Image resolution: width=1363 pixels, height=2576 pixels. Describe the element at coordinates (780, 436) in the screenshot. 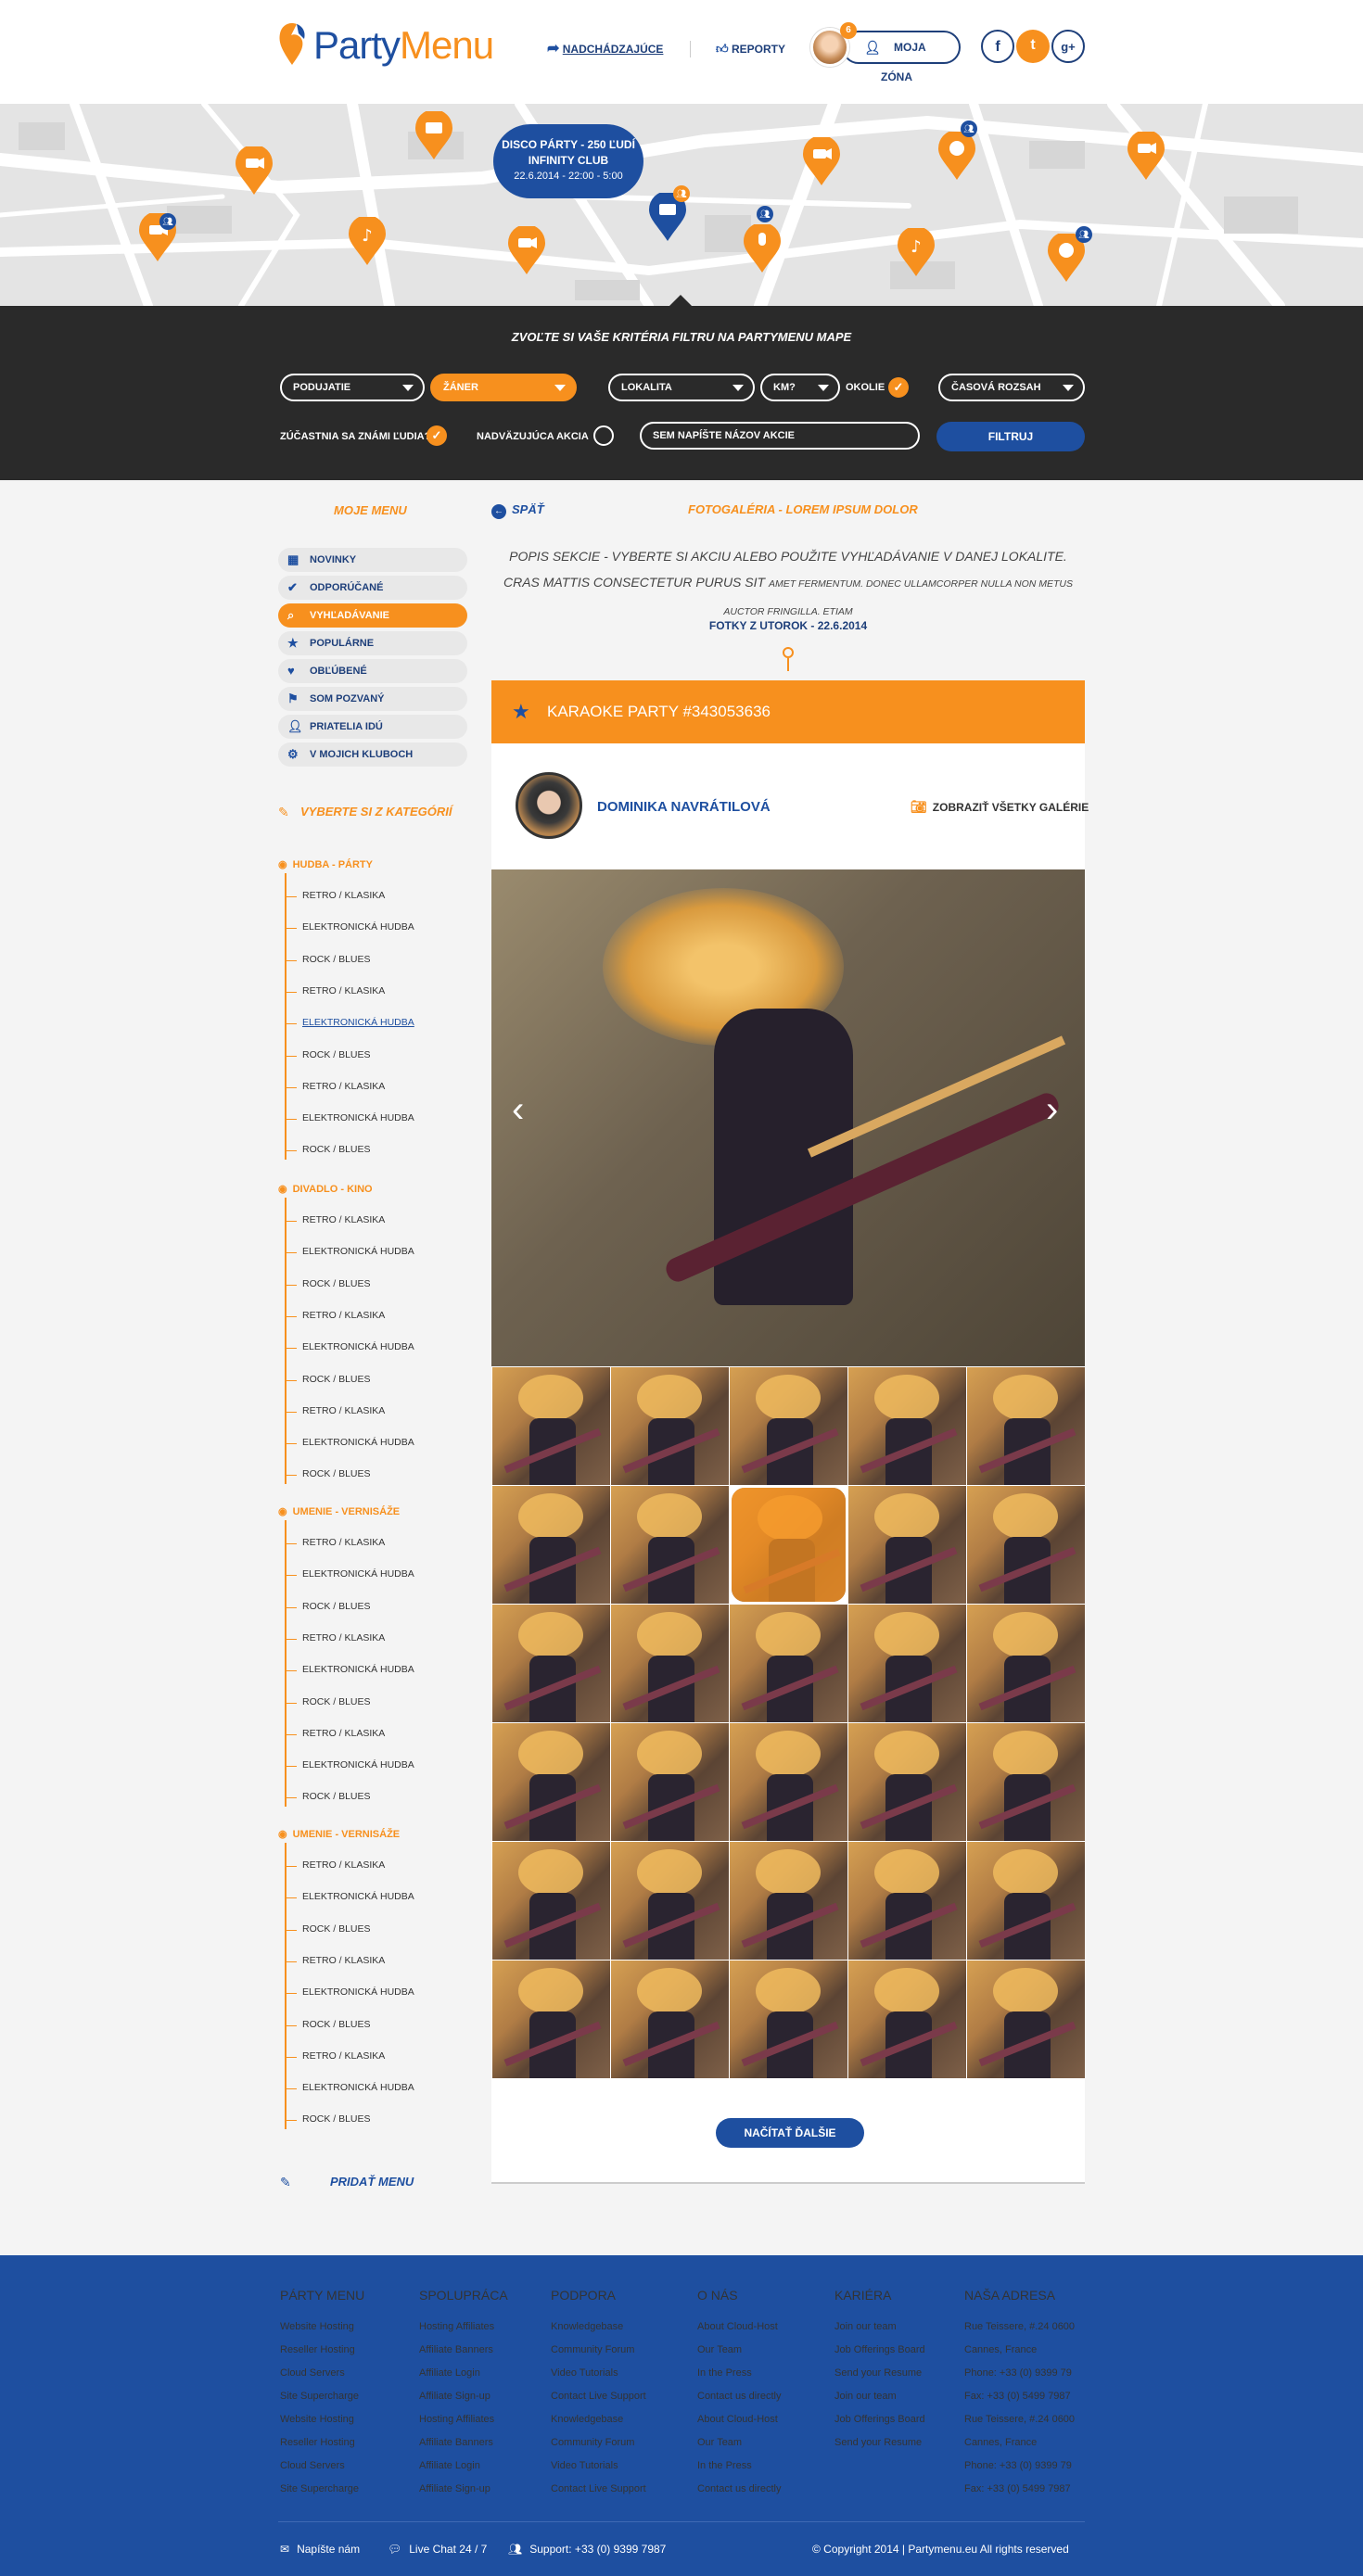

I see `event-search-input: SEM NAPÍŠTE NÁZOV AKCIE` at that location.